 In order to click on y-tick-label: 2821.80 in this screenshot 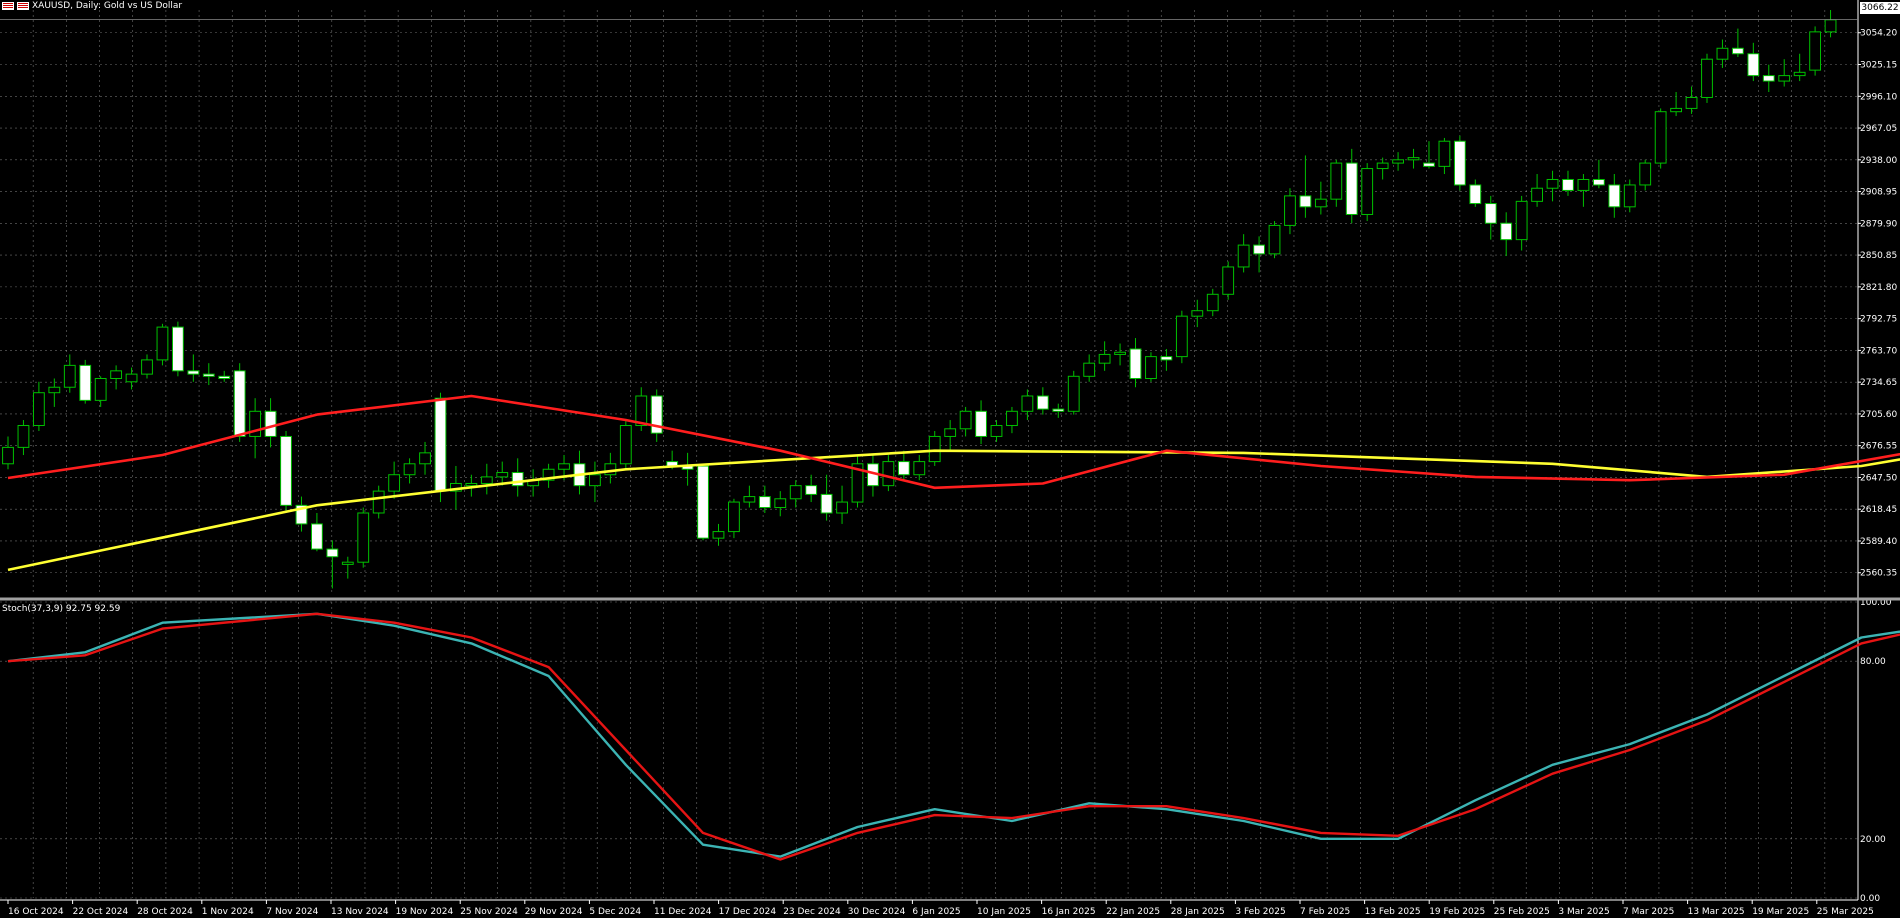, I will do `click(1878, 288)`.